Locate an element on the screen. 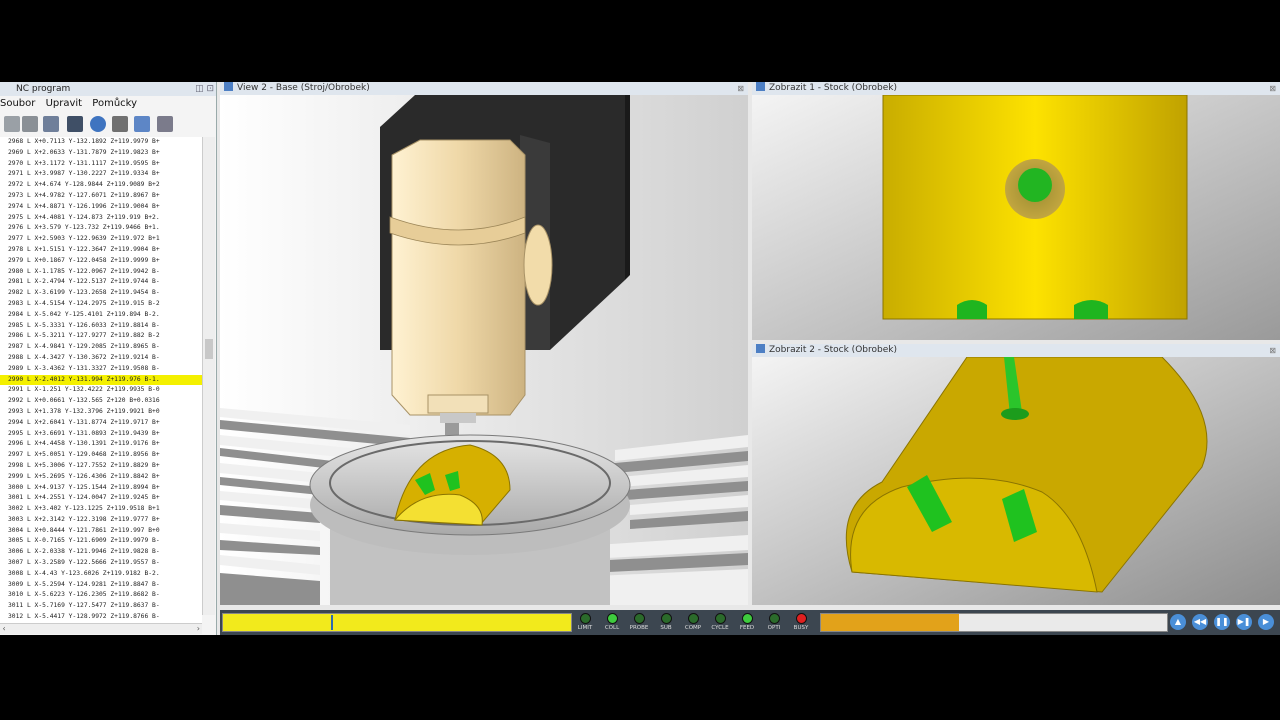 The height and width of the screenshot is (720, 1280). nc-line: 2995 L X+3.6691 Y-131.0893 Z+119.9439 B+ is located at coordinates (101, 434).